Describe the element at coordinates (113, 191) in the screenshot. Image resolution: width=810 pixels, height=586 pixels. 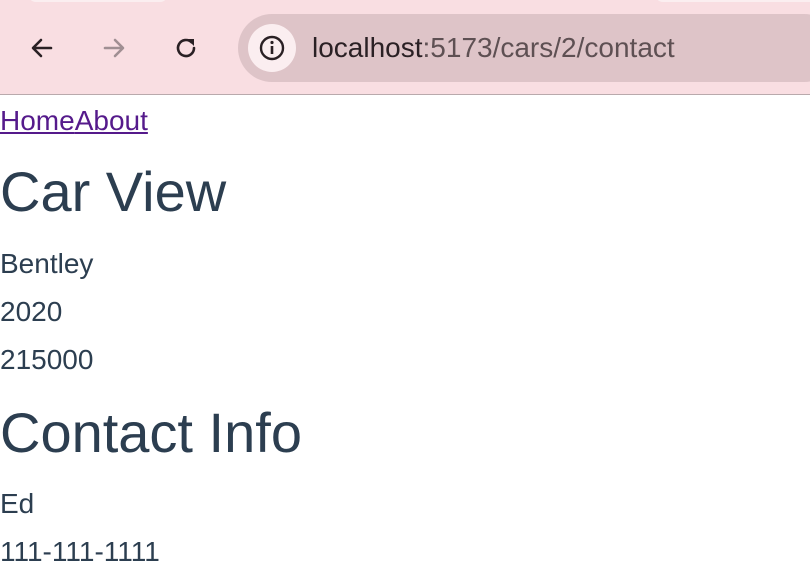
I see `car-view-heading: Car View` at that location.